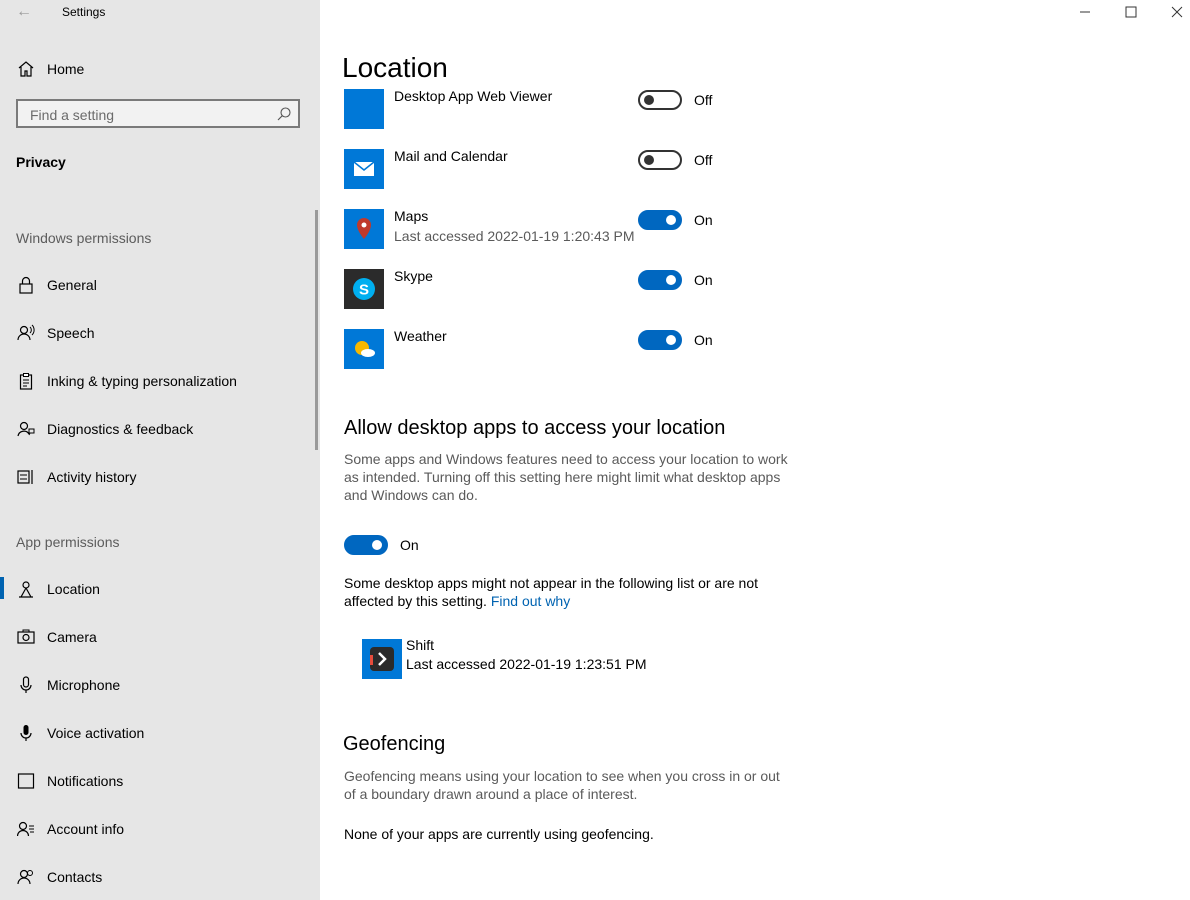 The width and height of the screenshot is (1190, 900). I want to click on close-icon, so click(1177, 12).